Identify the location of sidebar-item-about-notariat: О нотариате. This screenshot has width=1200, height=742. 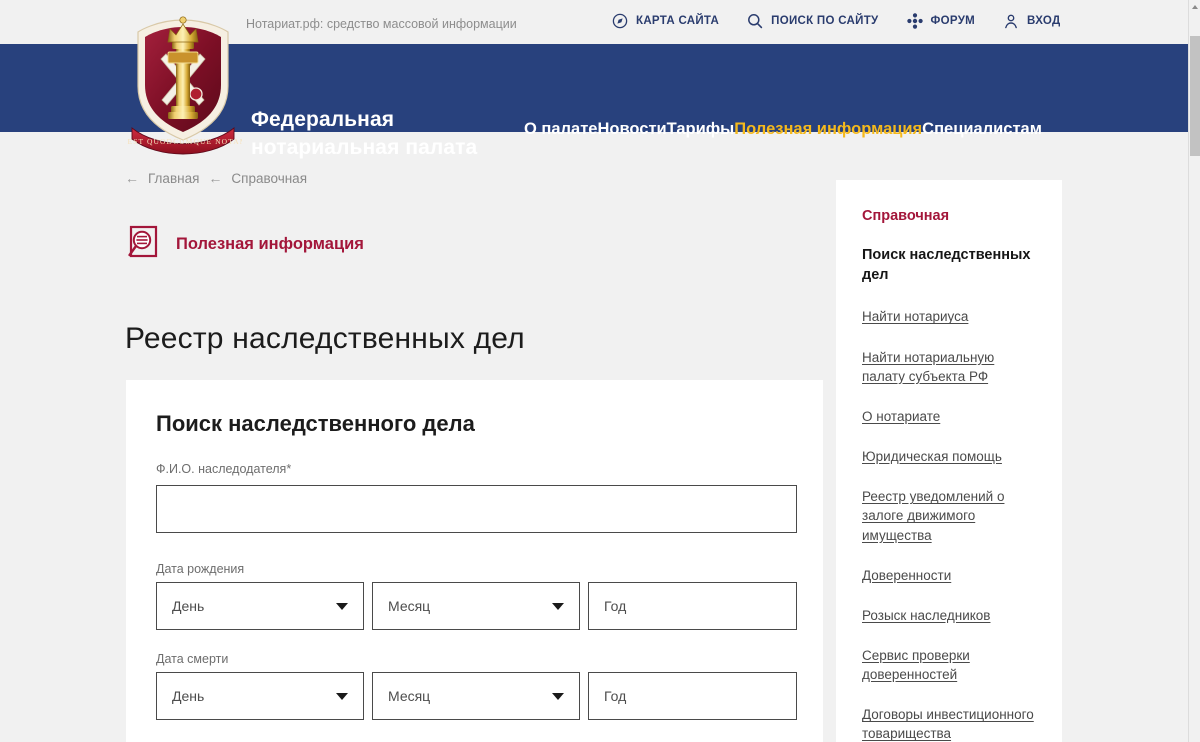
(949, 416).